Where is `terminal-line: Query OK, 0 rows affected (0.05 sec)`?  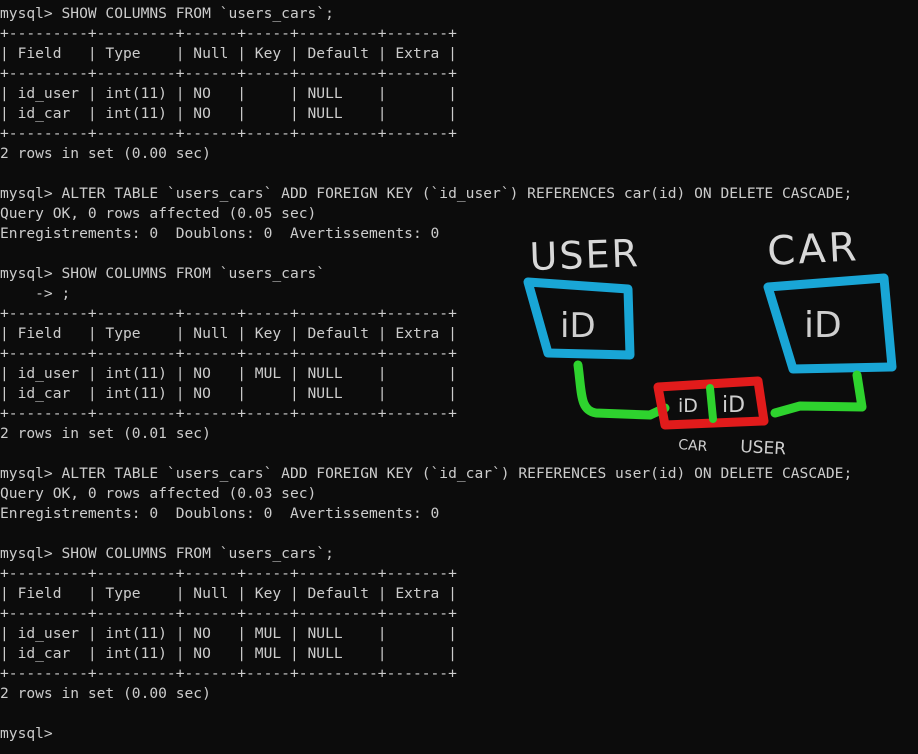
terminal-line: Query OK, 0 rows affected (0.05 sec) is located at coordinates (158, 213).